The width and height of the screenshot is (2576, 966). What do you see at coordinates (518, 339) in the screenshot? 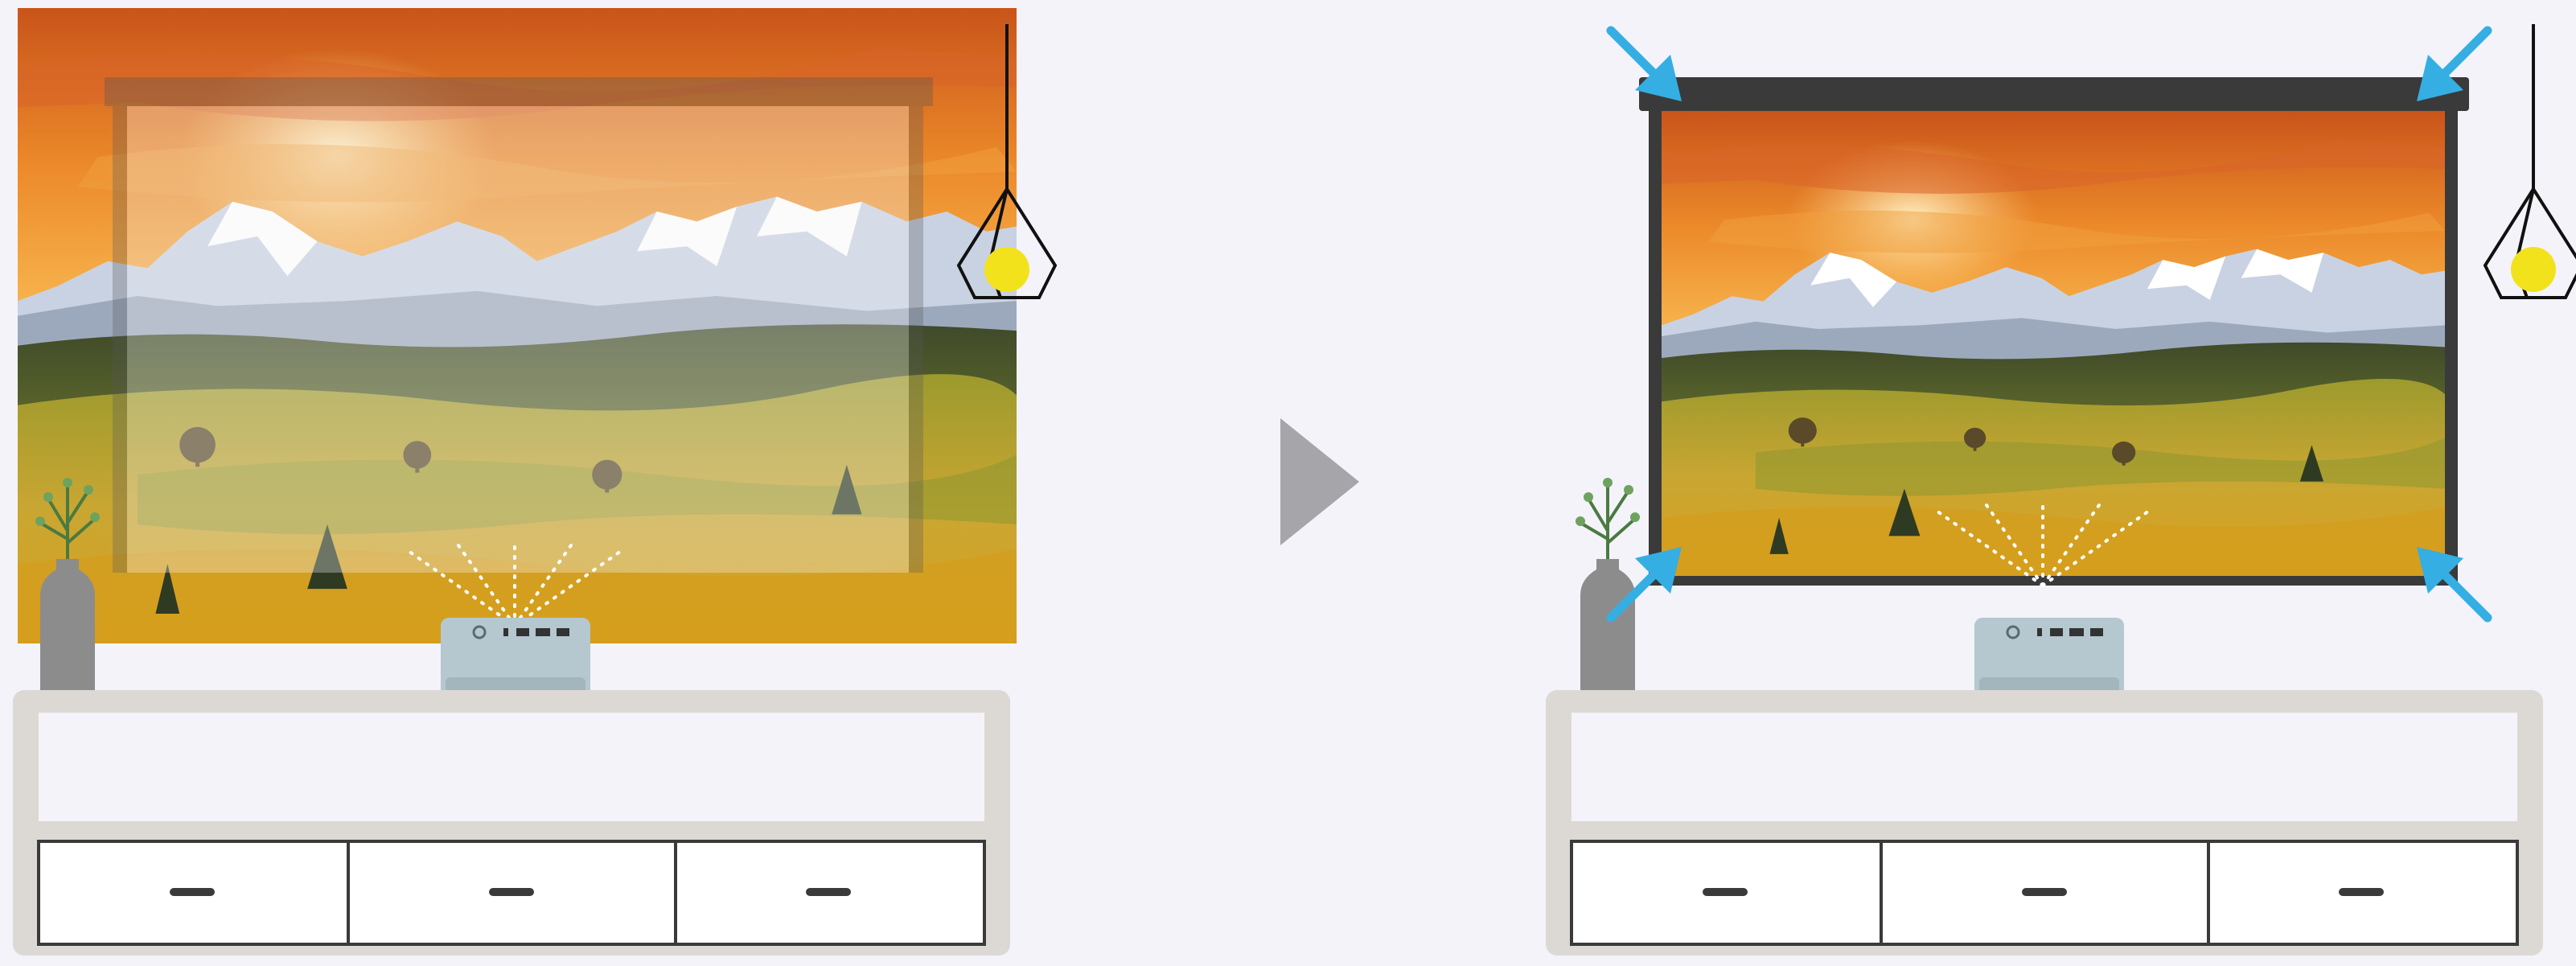
I see `screen-surface` at bounding box center [518, 339].